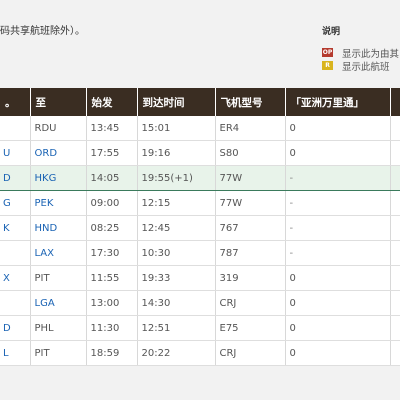 The height and width of the screenshot is (400, 400). I want to click on cell-departure: 17:55, so click(112, 153).